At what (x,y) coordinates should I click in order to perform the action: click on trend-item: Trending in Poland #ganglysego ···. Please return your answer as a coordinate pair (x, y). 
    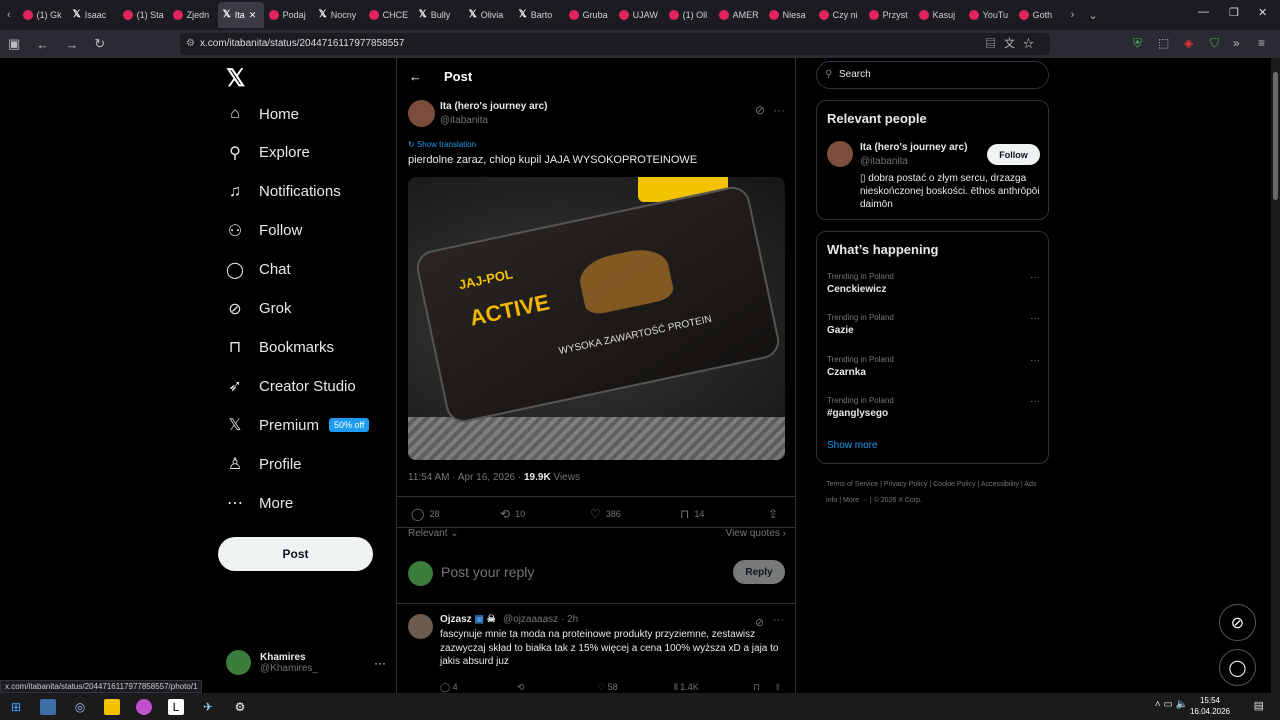
    Looking at the image, I should click on (933, 407).